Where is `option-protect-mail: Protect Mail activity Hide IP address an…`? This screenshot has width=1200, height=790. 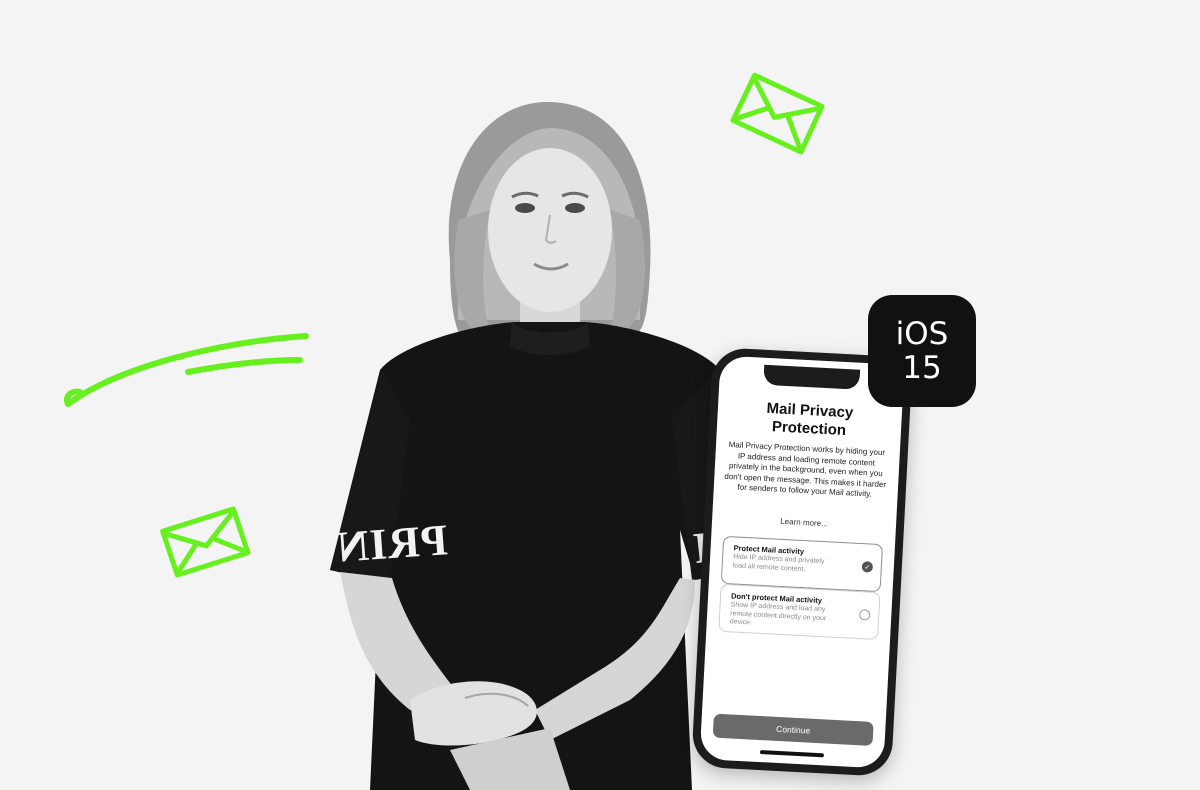
option-protect-mail: Protect Mail activity Hide IP address an… is located at coordinates (802, 564).